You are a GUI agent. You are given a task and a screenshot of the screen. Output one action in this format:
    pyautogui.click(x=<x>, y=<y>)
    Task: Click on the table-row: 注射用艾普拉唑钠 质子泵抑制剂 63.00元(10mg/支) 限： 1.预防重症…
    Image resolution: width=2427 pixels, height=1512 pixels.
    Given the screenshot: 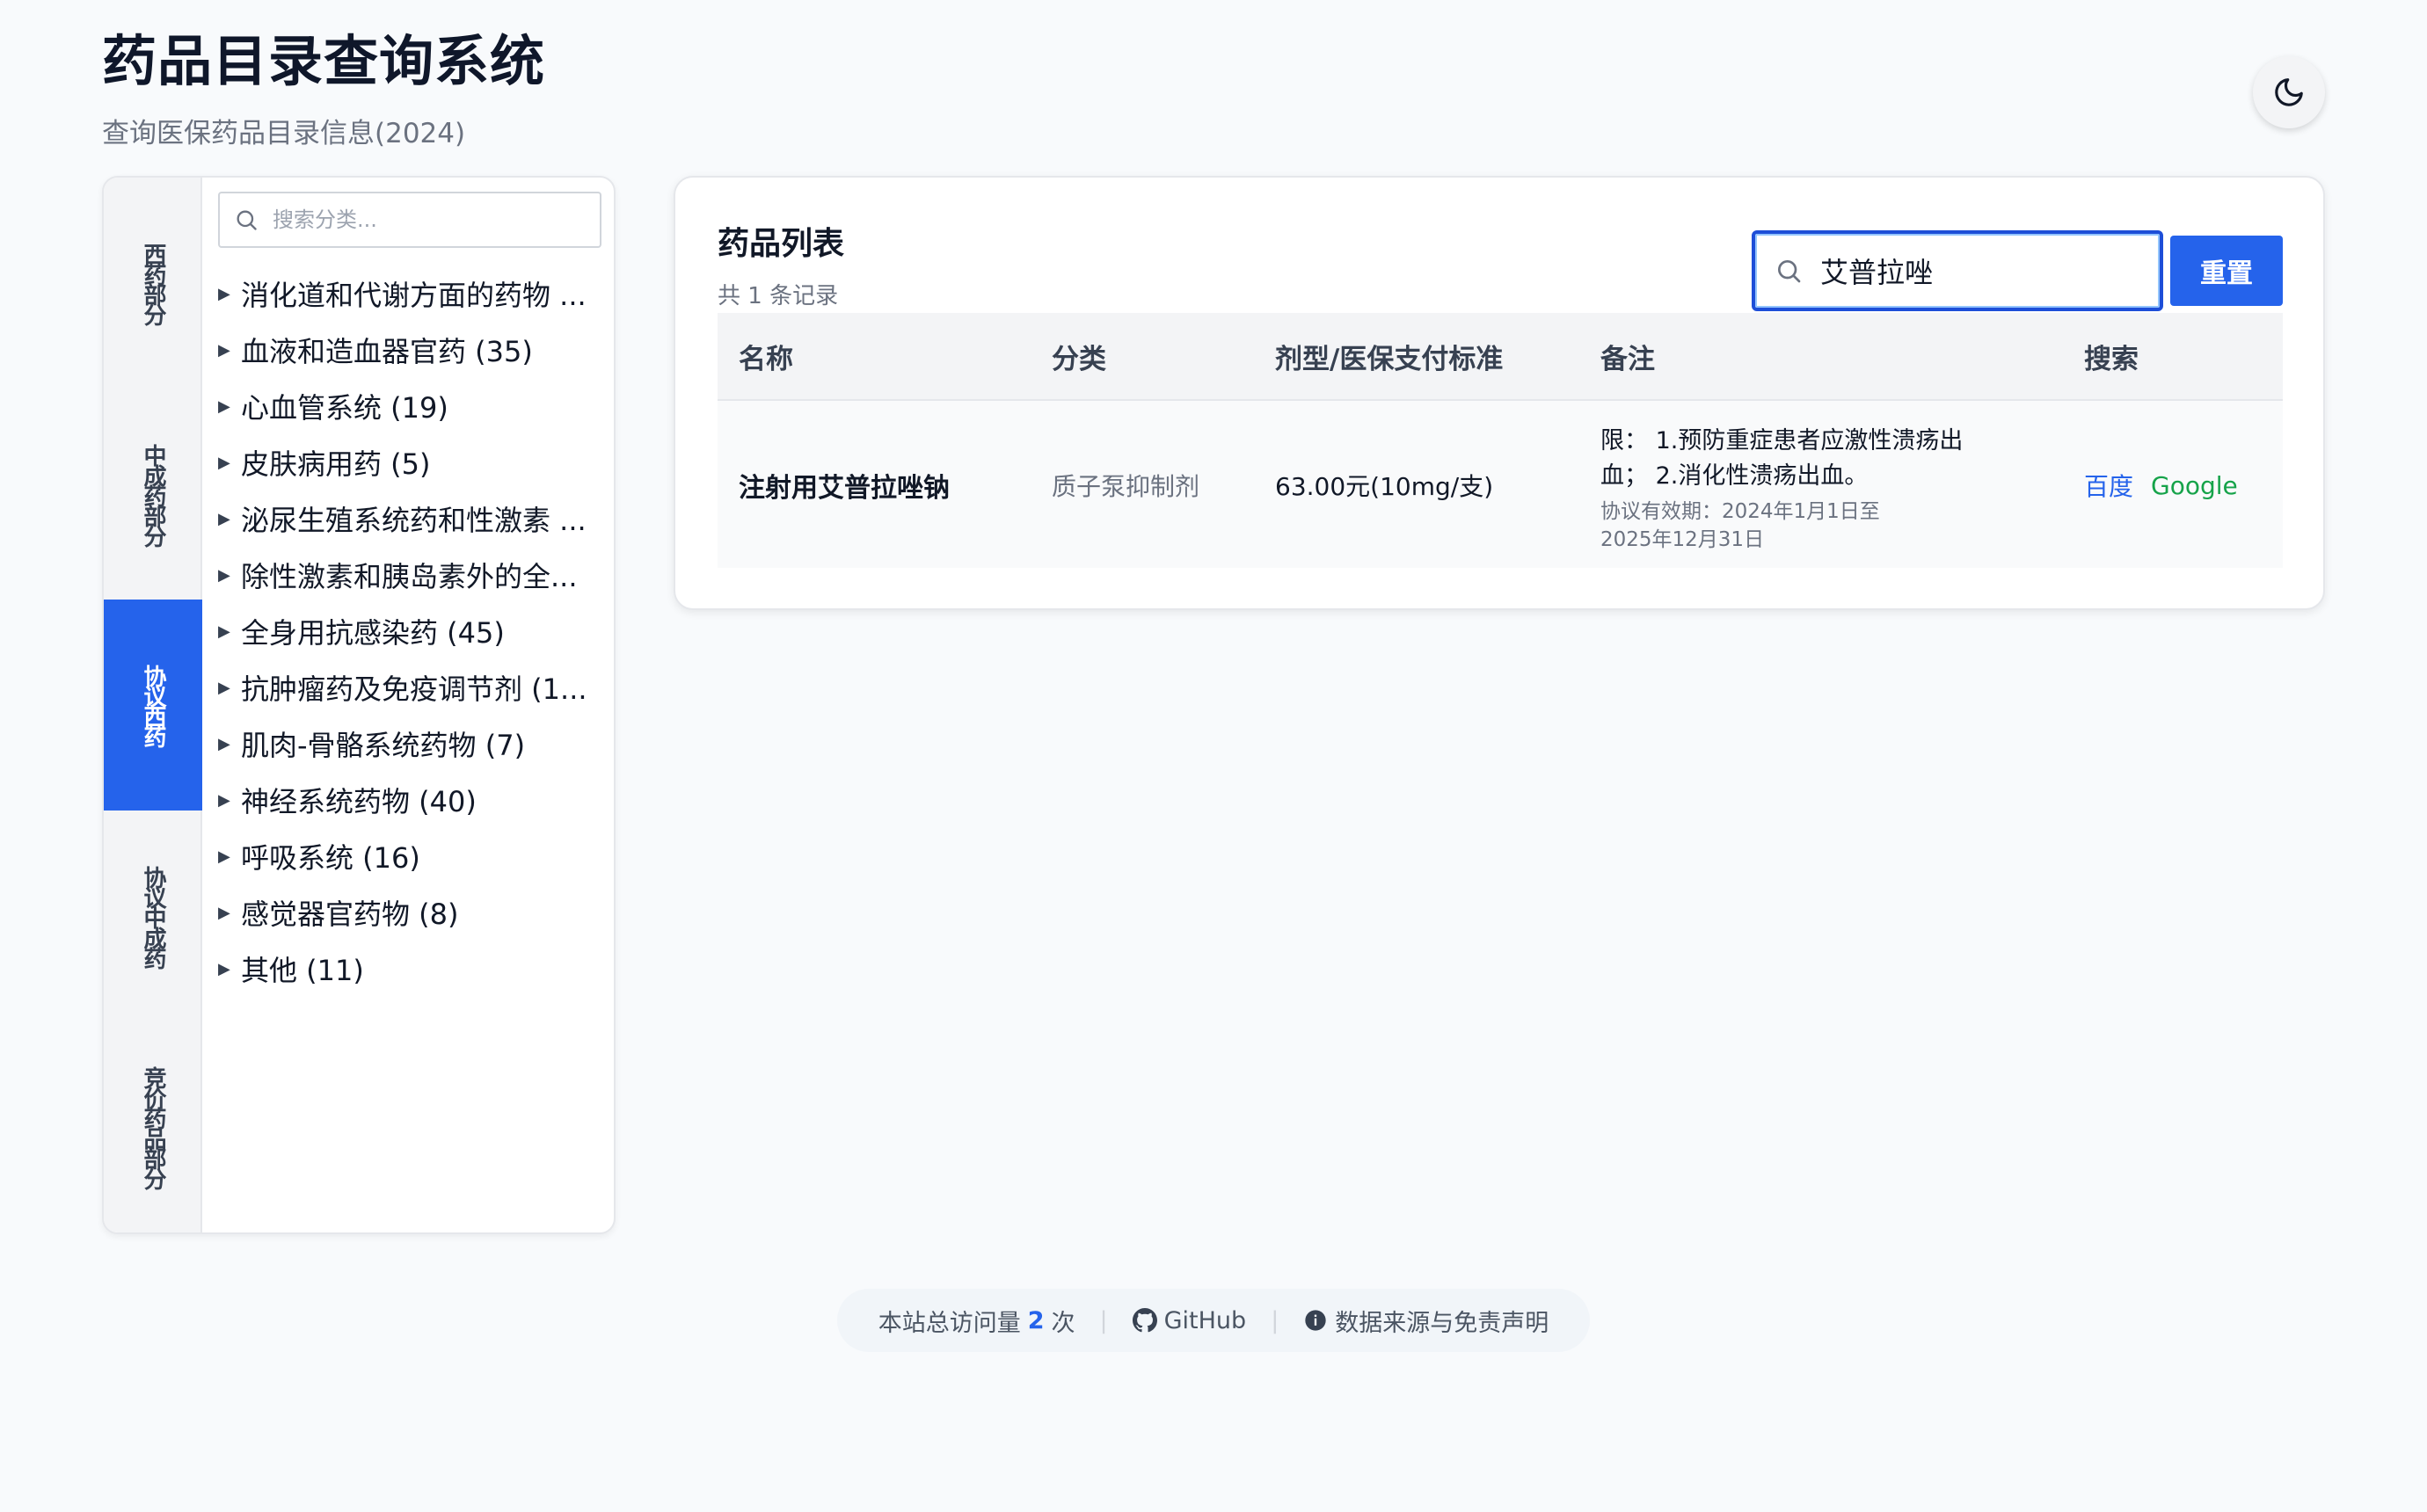 What is the action you would take?
    pyautogui.click(x=1500, y=484)
    